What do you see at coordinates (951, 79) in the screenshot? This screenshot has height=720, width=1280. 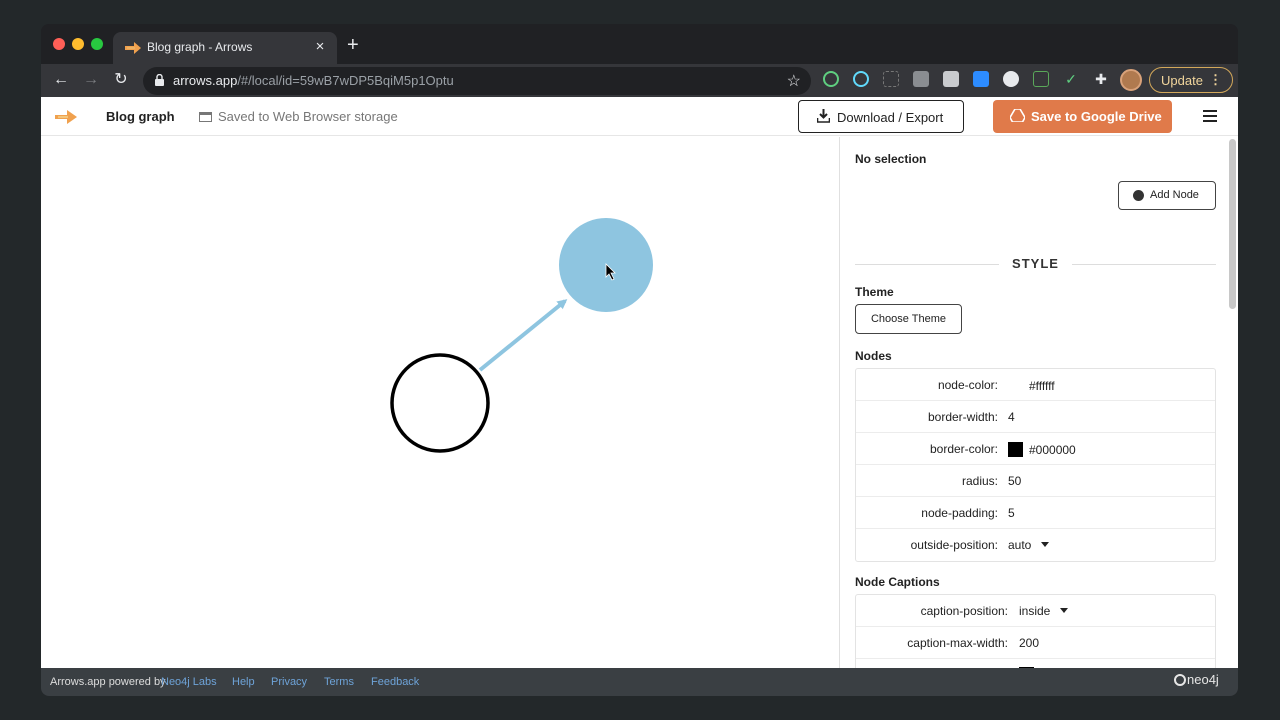 I see `keep-icon` at bounding box center [951, 79].